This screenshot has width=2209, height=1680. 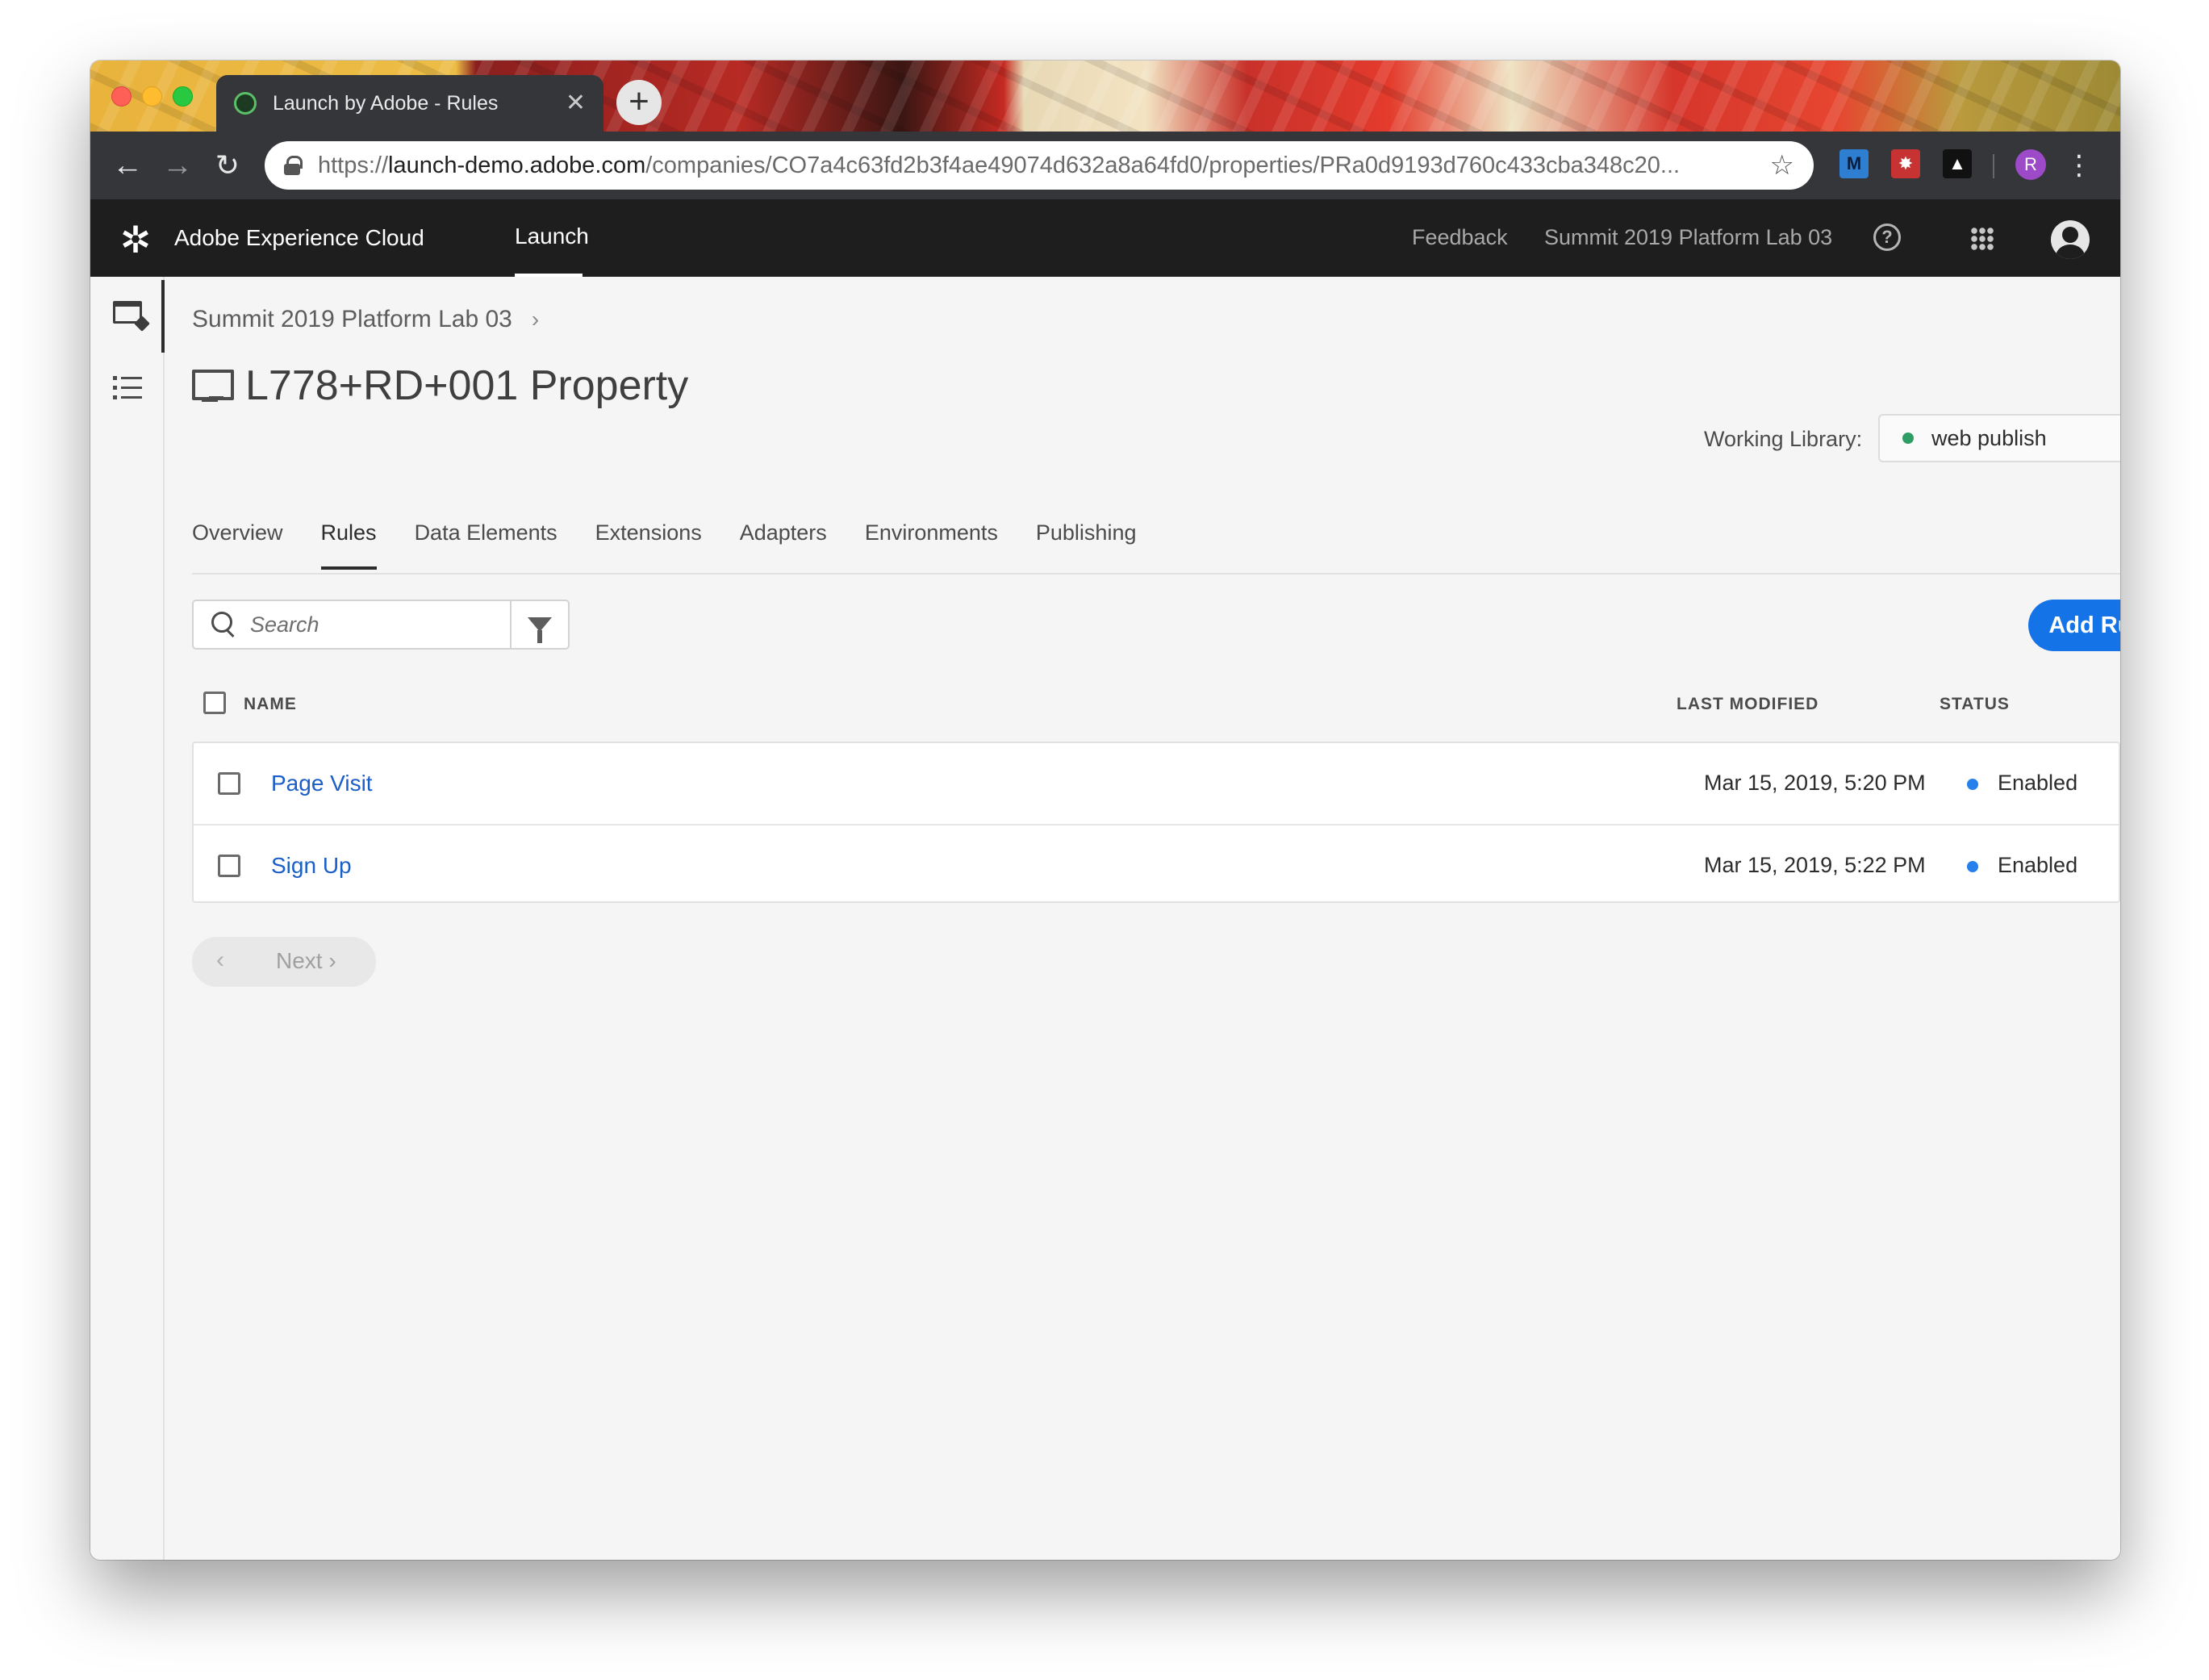 I want to click on search-field, so click(x=381, y=625).